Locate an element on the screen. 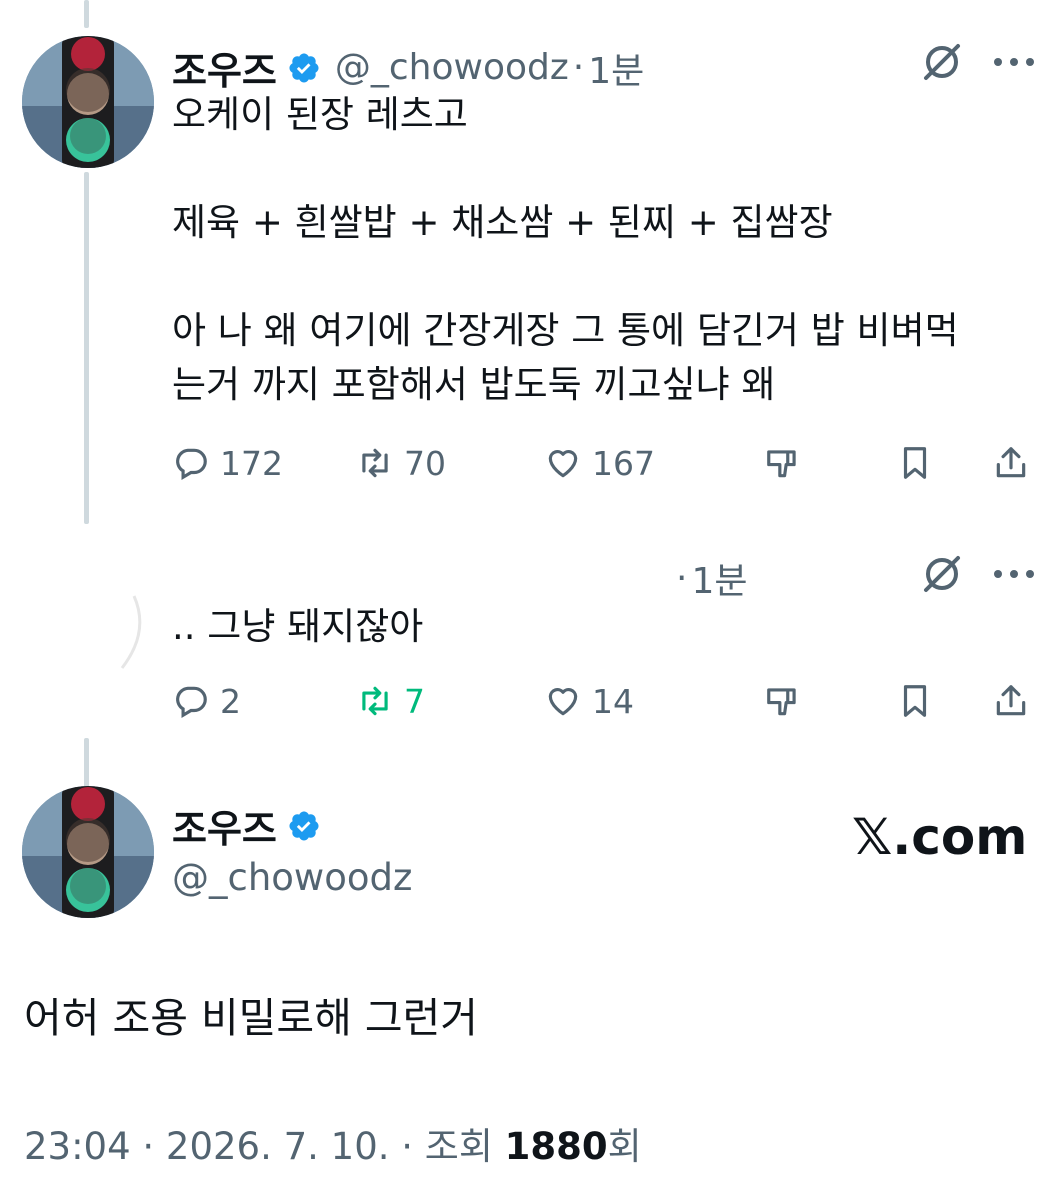  tweet-header: · 1분 is located at coordinates (709, 578).